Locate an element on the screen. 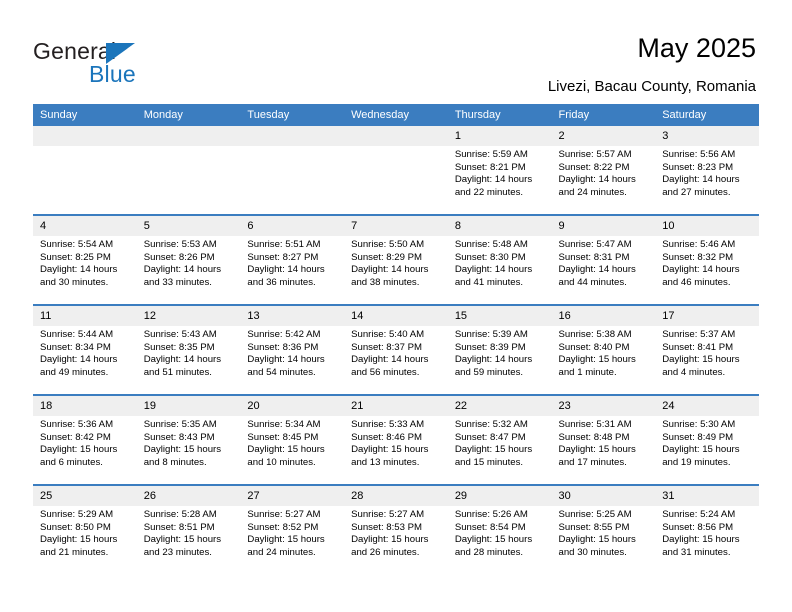  day-number: 23 is located at coordinates (603, 406).